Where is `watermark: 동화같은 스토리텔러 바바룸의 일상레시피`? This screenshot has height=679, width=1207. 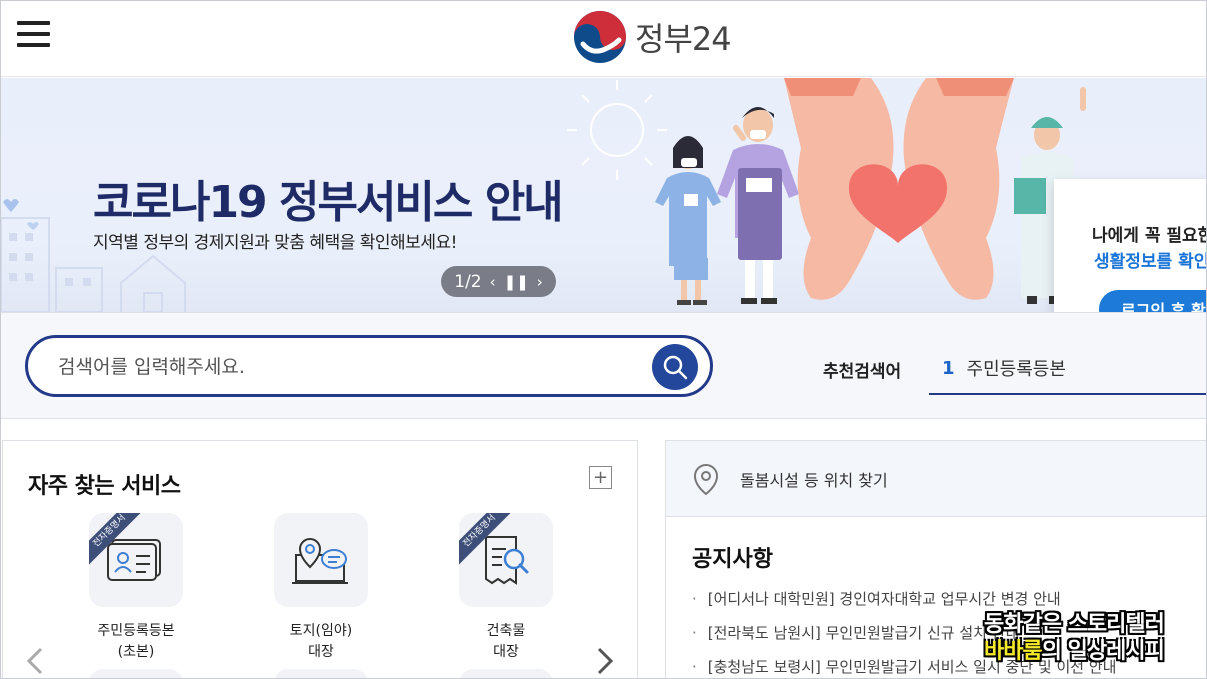
watermark: 동화같은 스토리텔러 바바룸의 일상레시피 is located at coordinates (1089, 640).